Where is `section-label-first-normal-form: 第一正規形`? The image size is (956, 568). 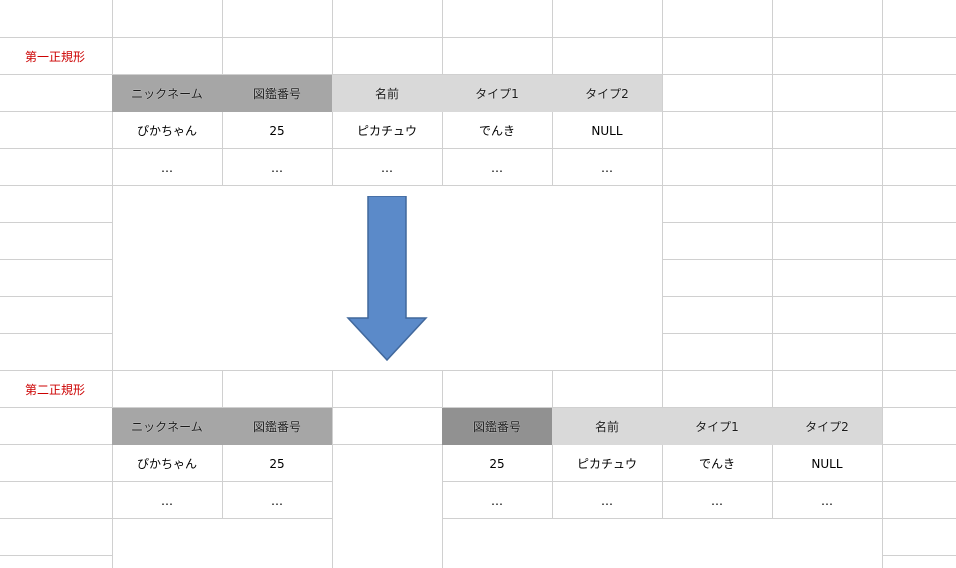
section-label-first-normal-form: 第一正規形 is located at coordinates (55, 57).